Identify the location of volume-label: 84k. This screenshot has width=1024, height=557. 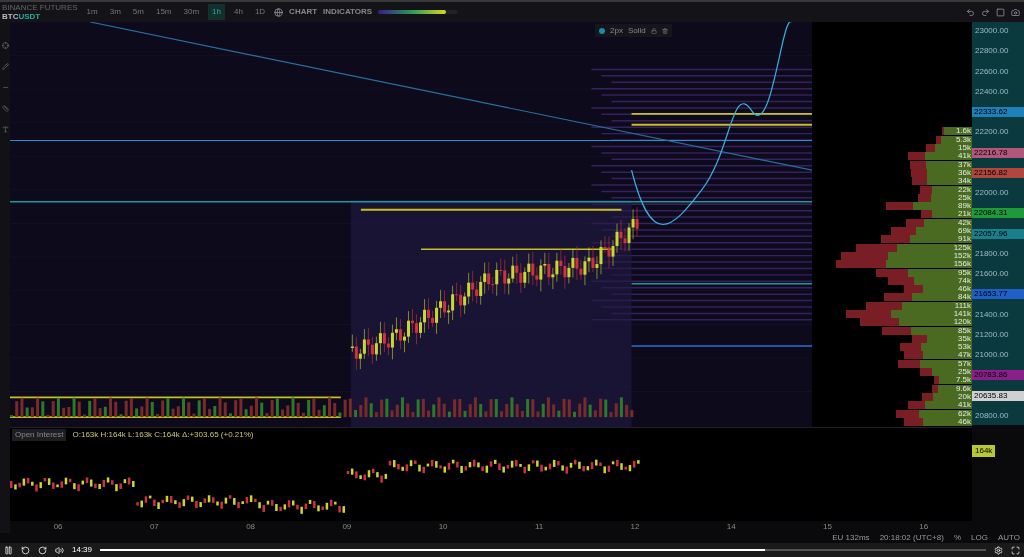
(959, 297).